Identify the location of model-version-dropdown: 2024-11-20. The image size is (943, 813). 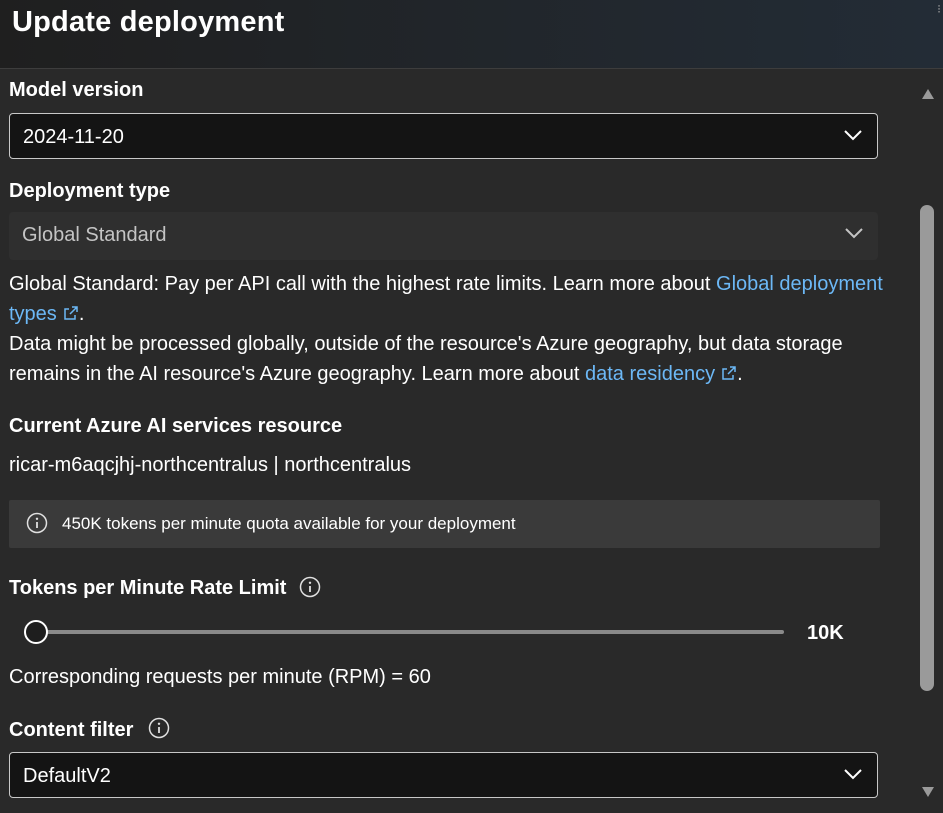
(443, 136).